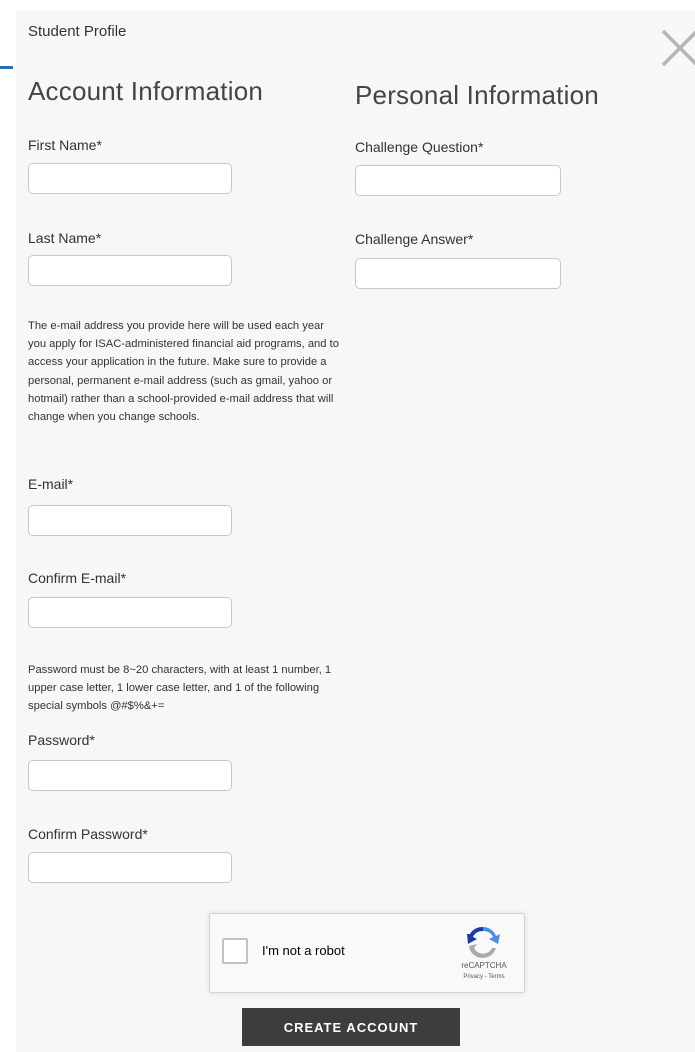 The image size is (695, 1052). I want to click on close-icon, so click(678, 48).